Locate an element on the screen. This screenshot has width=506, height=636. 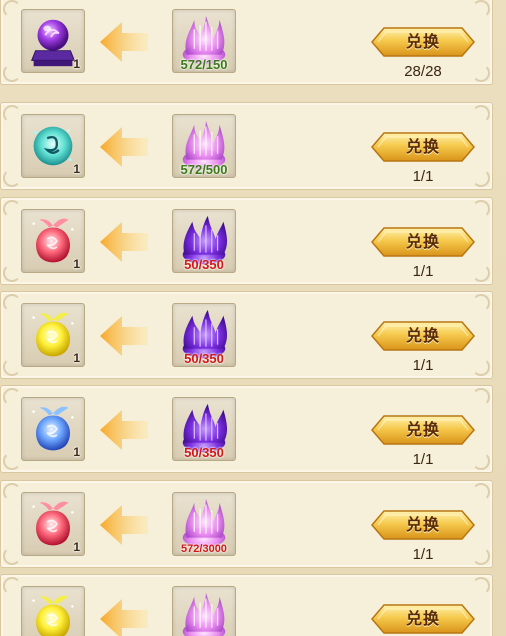
owned-required-count: 572/150 is located at coordinates (204, 64).